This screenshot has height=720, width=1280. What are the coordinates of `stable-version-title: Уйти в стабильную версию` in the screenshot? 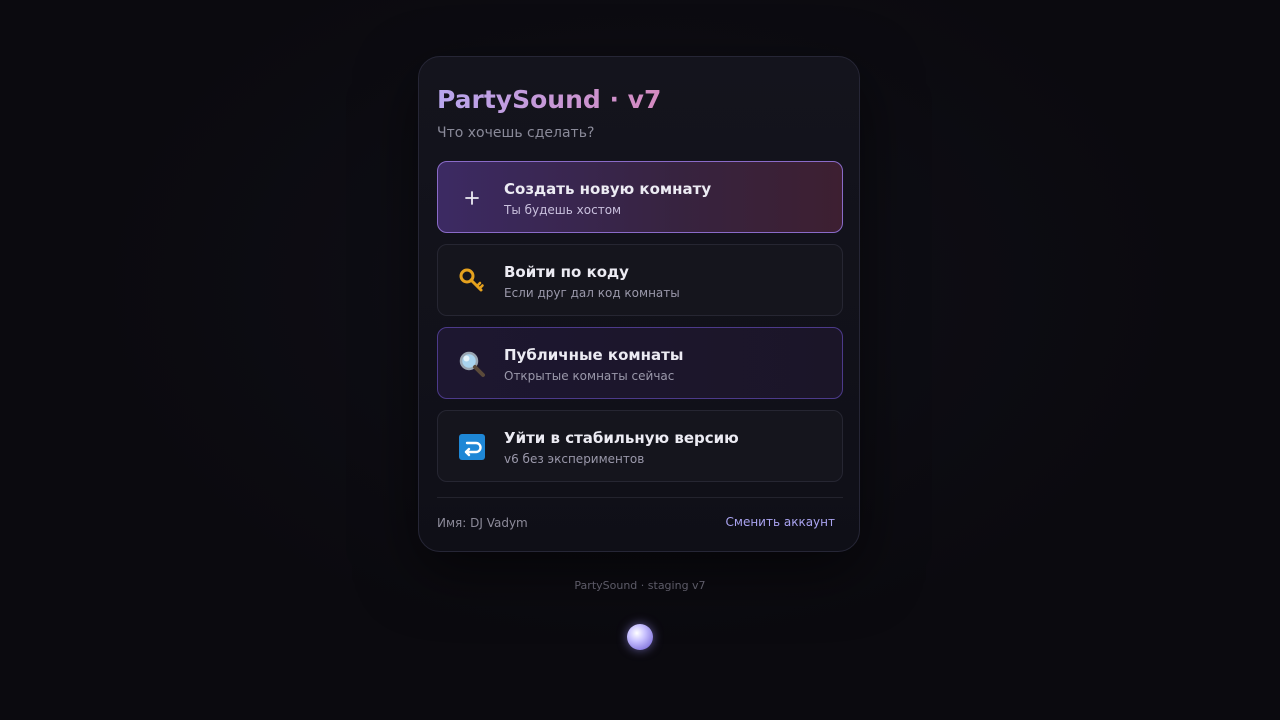 It's located at (621, 438).